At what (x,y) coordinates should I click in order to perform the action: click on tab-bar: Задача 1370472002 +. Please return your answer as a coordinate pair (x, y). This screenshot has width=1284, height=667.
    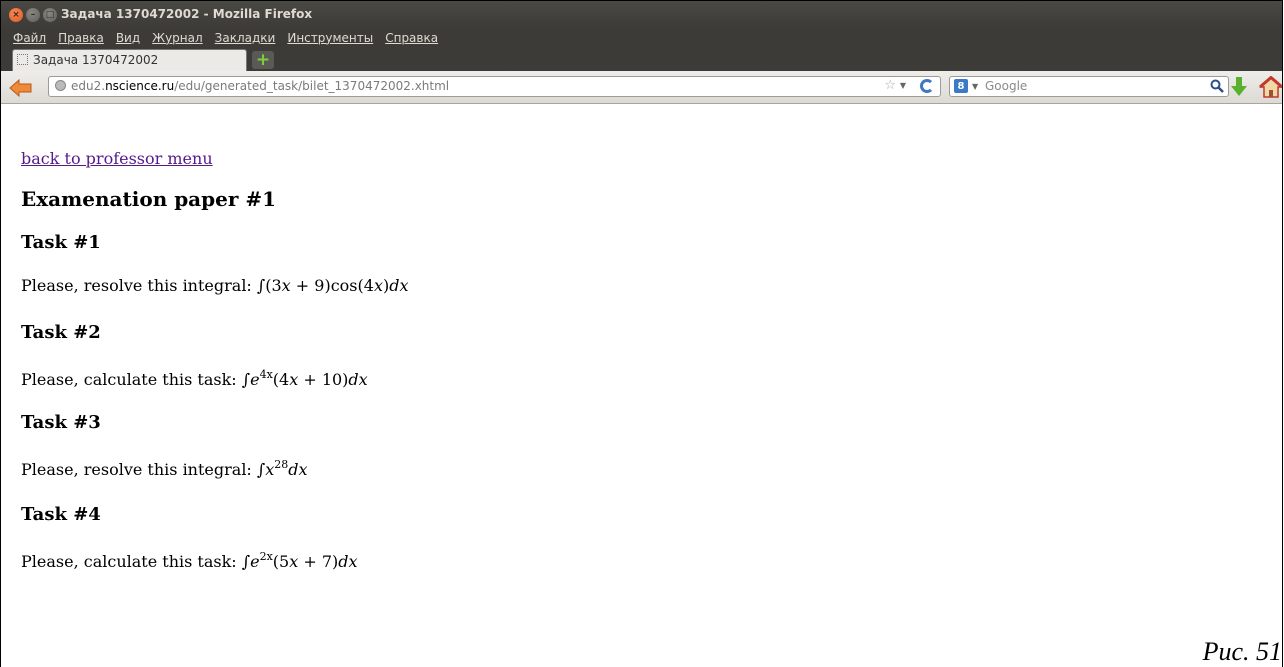
    Looking at the image, I should click on (641, 59).